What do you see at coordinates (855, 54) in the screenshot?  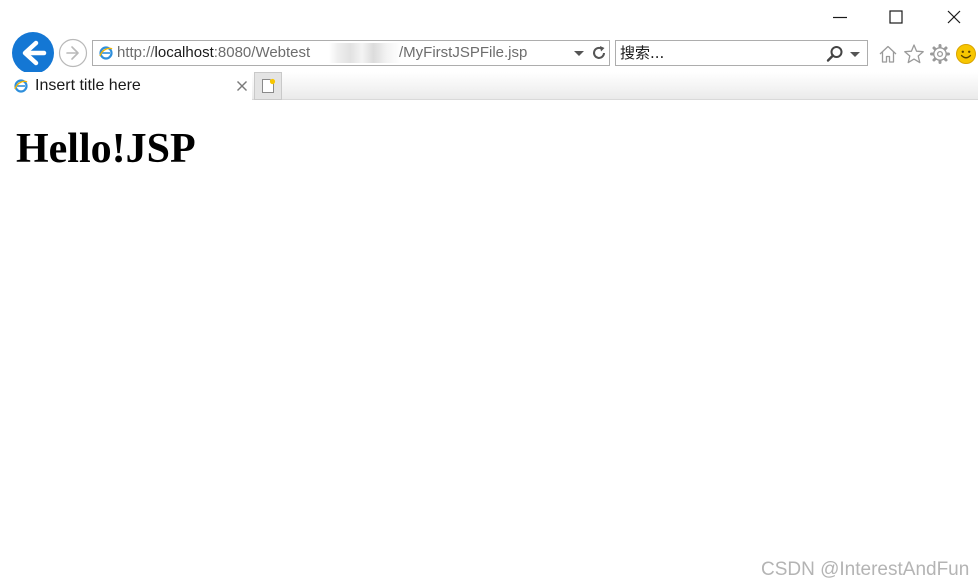 I see `search-dropdown-icon` at bounding box center [855, 54].